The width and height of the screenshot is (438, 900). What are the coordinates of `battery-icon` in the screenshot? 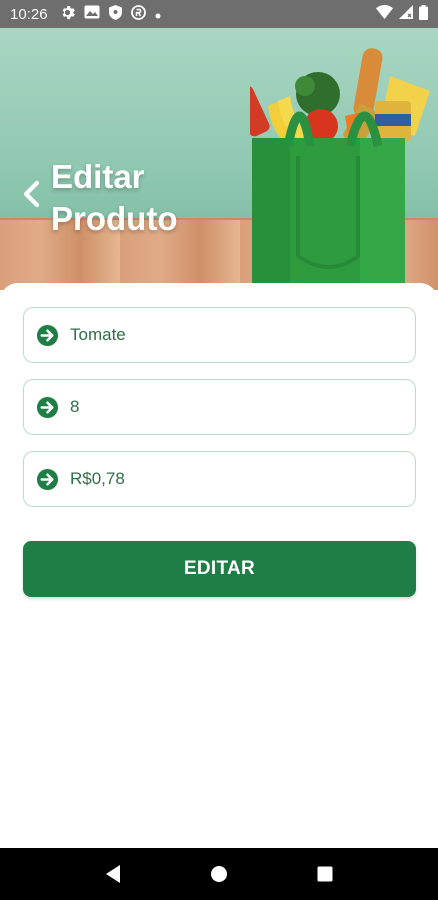 It's located at (423, 14).